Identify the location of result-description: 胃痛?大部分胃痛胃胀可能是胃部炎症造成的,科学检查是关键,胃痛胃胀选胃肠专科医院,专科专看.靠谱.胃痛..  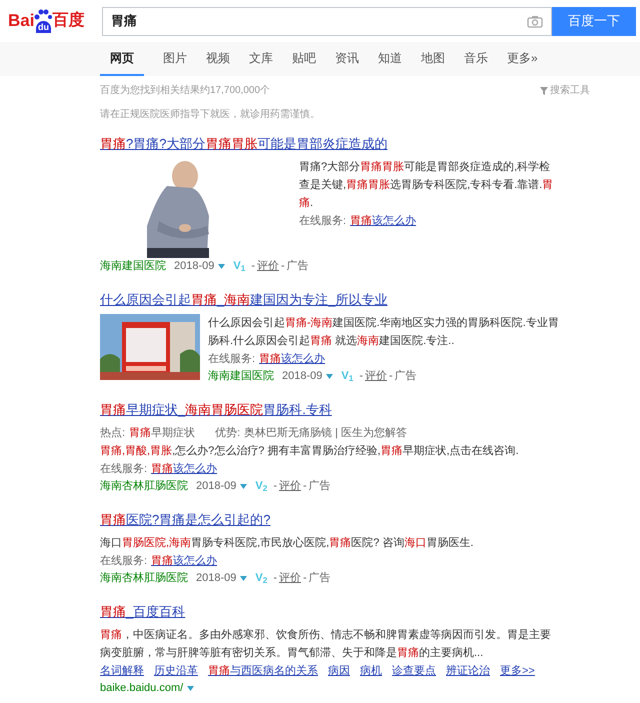
(426, 185).